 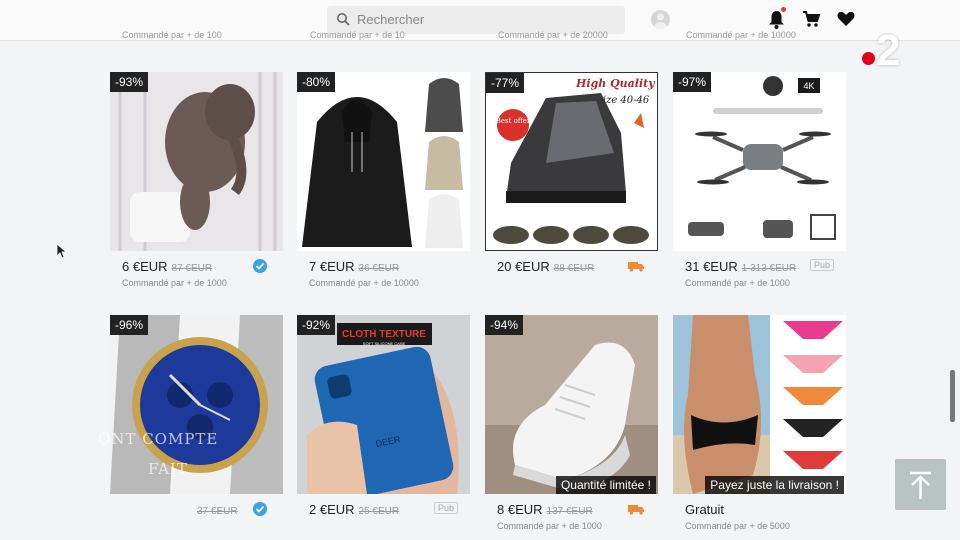 I want to click on previous-row-ordered-3: Commandé par + de 20000, so click(x=553, y=35).